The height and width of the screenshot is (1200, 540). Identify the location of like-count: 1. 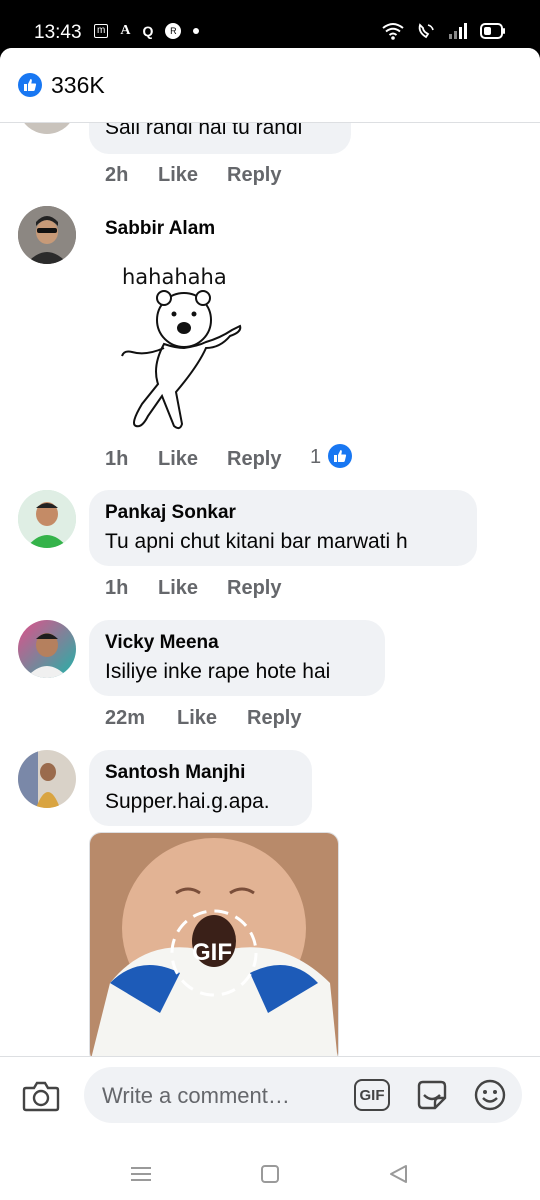
(315, 457).